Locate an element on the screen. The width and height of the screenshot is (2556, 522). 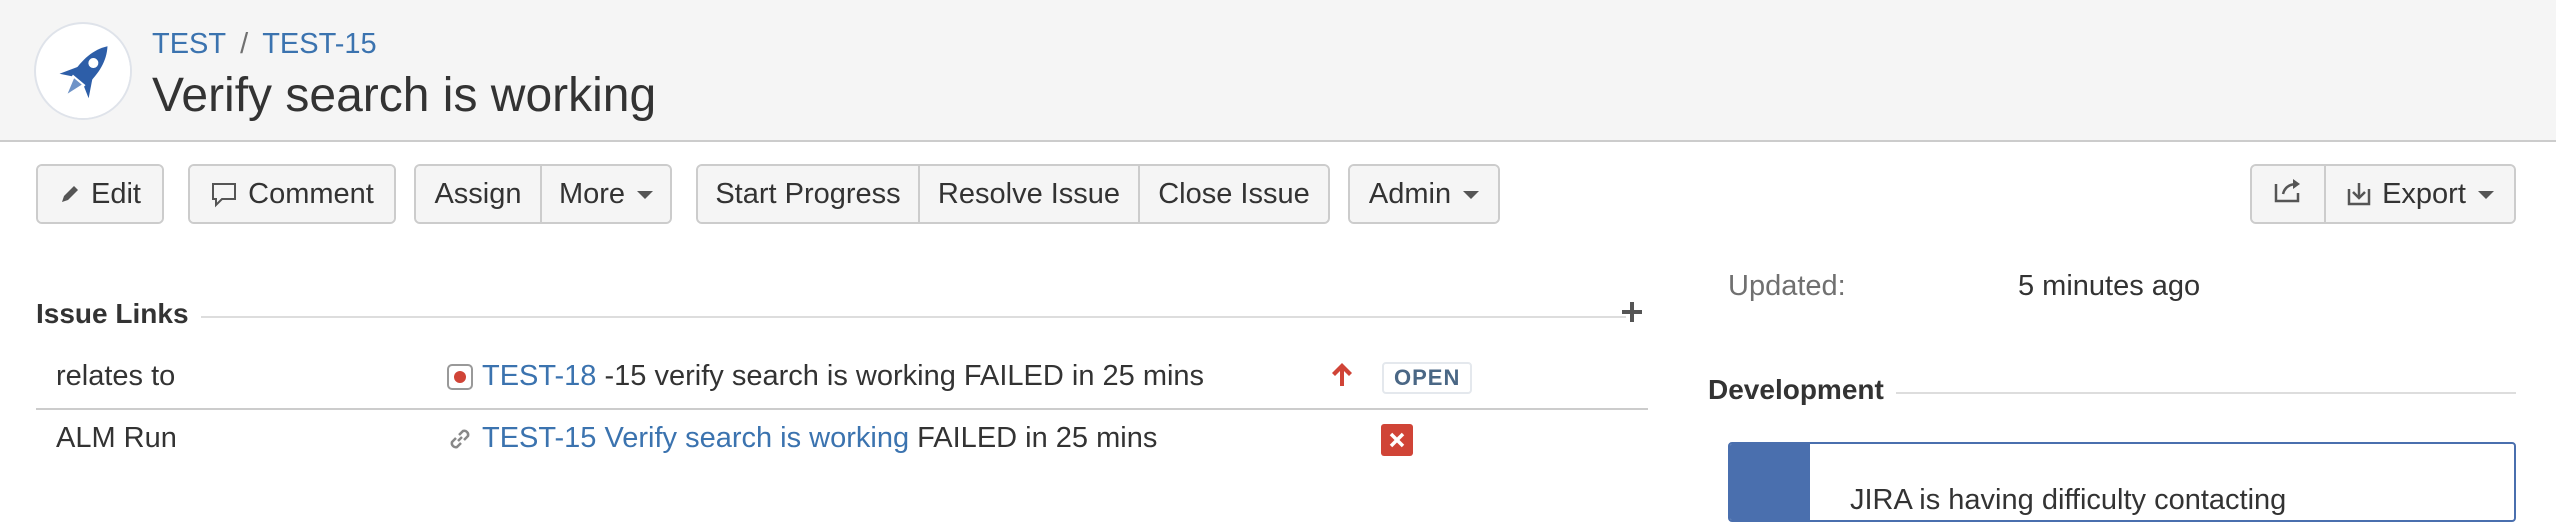
share-export-group: Export is located at coordinates (2383, 194).